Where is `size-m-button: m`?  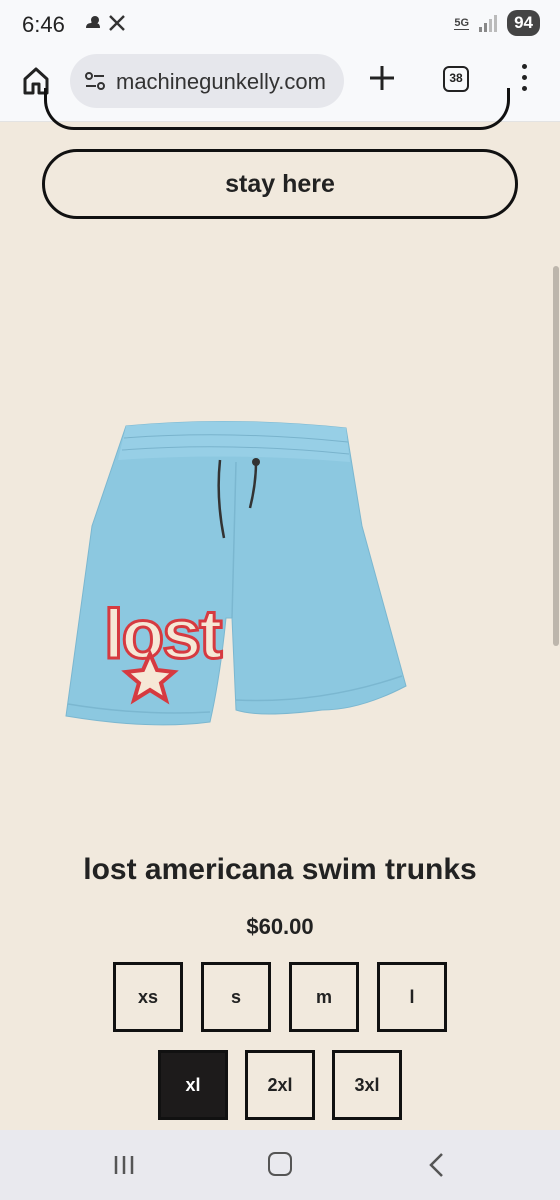
size-m-button: m is located at coordinates (324, 997).